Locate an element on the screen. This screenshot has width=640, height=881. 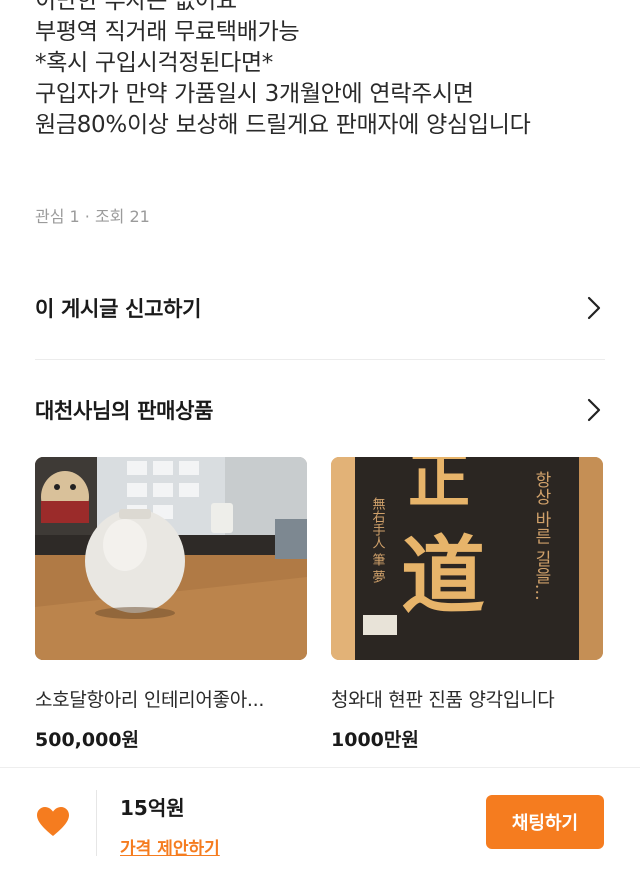
report-post-row: 이 게시글 신고하기 is located at coordinates (320, 308).